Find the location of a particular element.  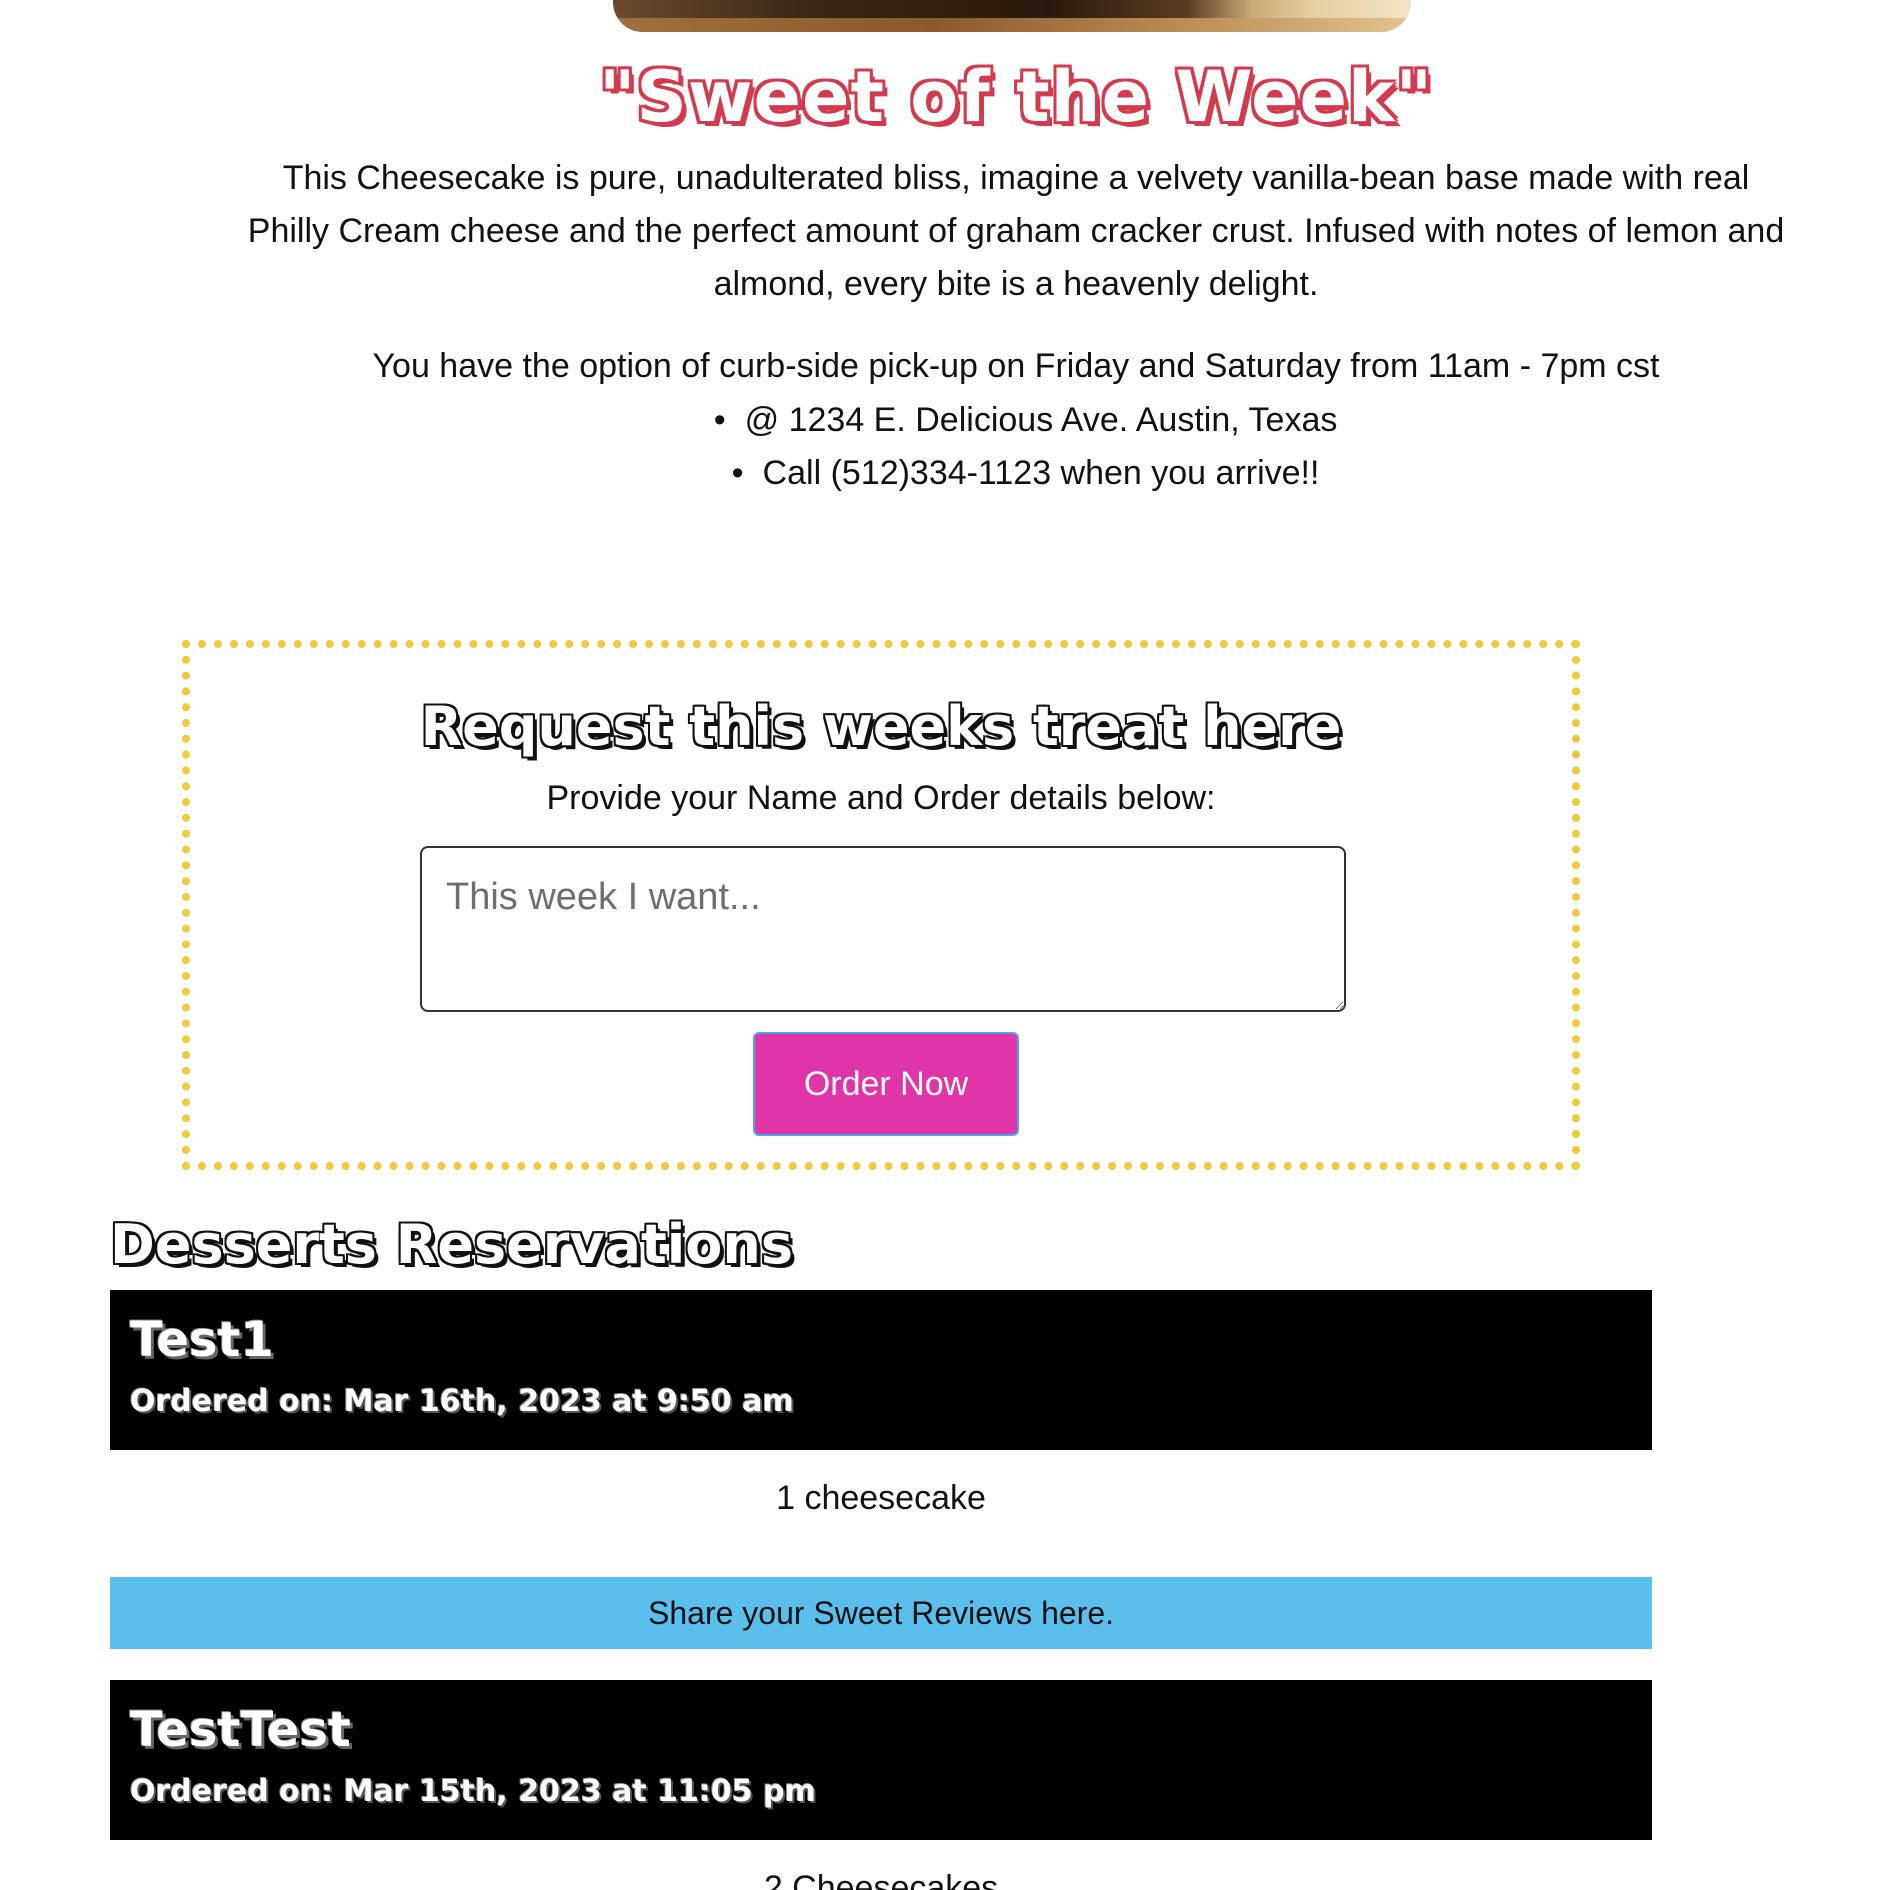

cheesecake-image is located at coordinates (1012, 16).